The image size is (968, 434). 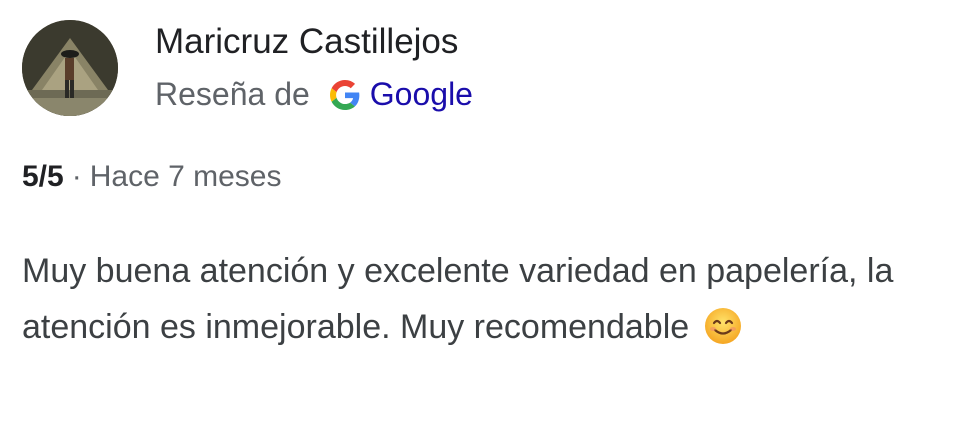 I want to click on avatar, so click(x=70, y=68).